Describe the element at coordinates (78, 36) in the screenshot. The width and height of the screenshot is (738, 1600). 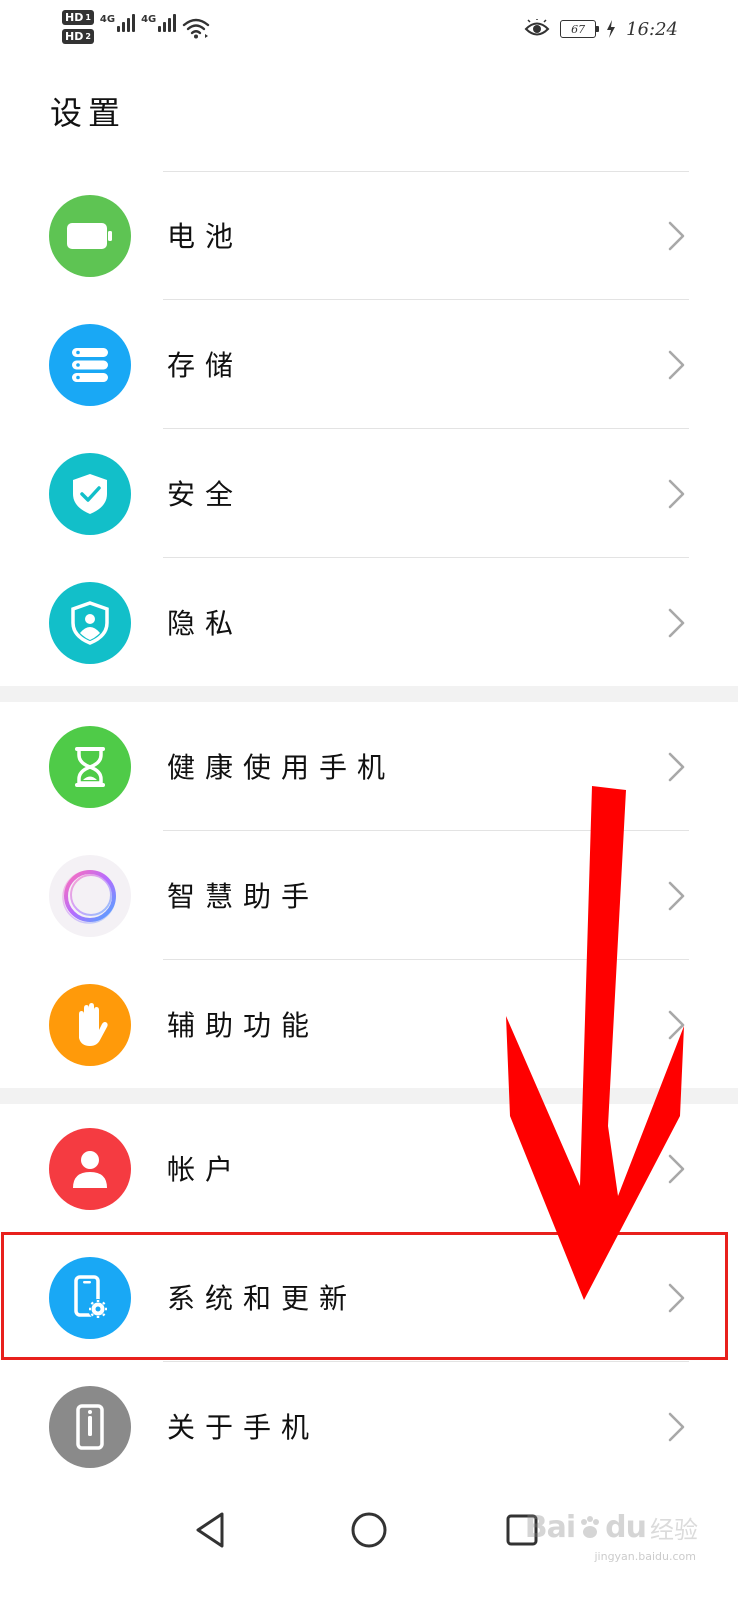
I see `sim2-hd-badge: HD 2` at that location.